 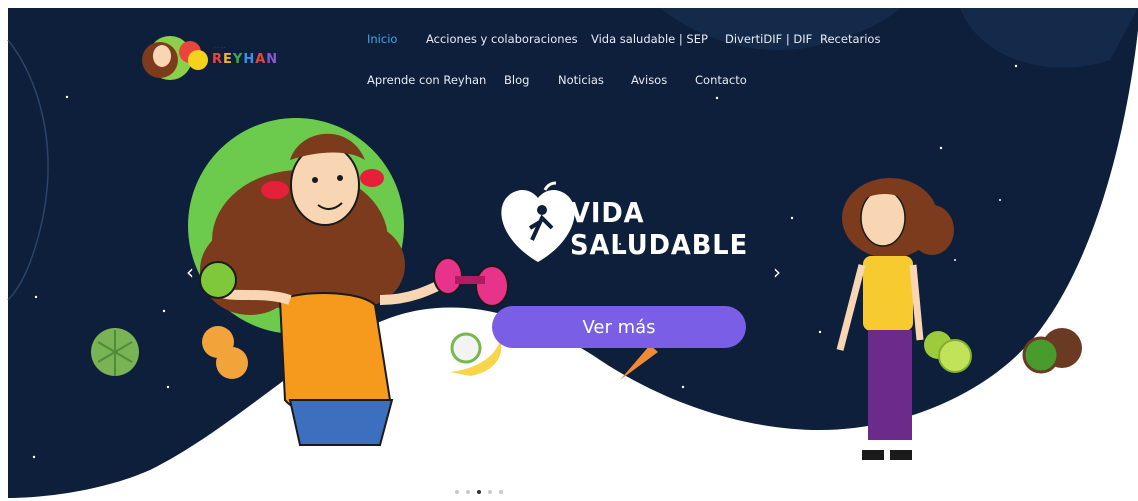 I want to click on headline-line-1: VIDA, so click(x=607, y=212).